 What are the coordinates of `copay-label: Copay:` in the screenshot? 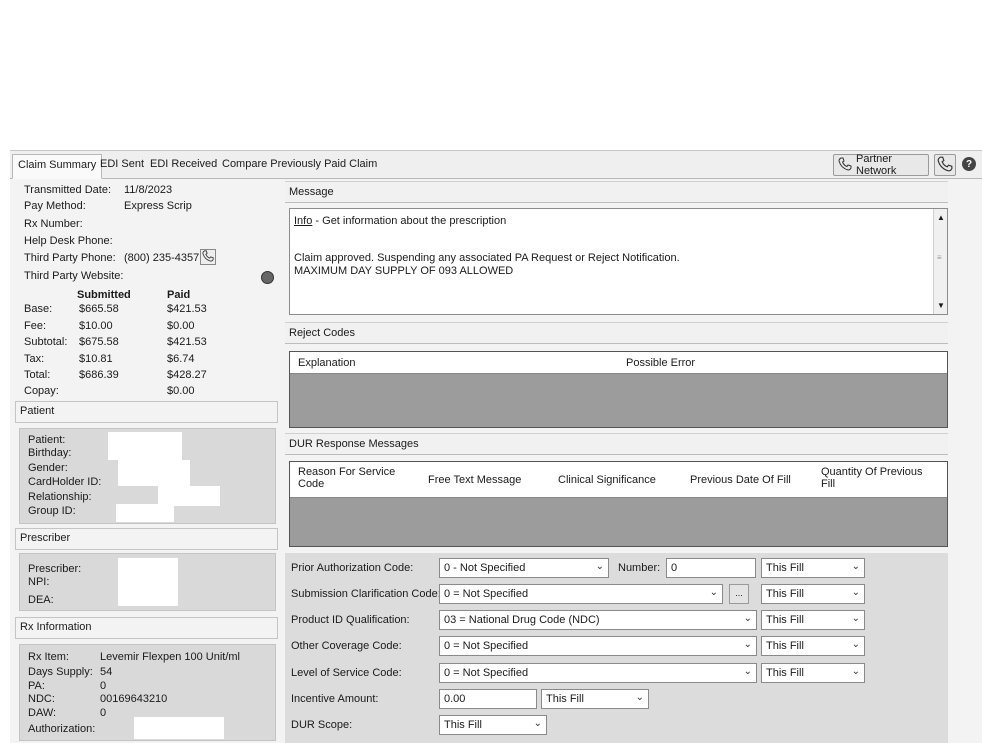 It's located at (41, 391).